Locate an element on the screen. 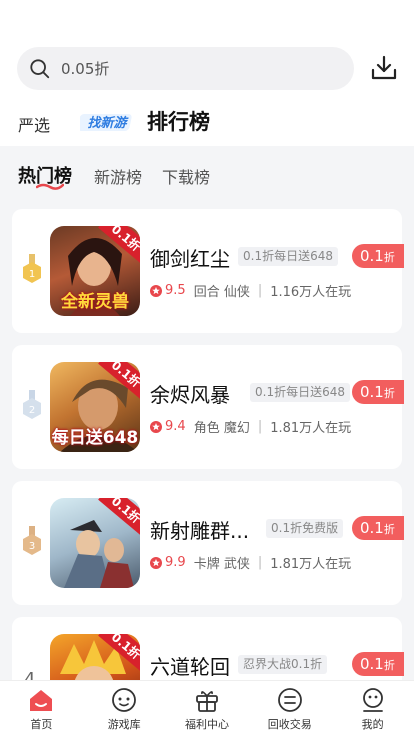 The image size is (414, 736). search-placeholder: 0.05折 is located at coordinates (85, 69).